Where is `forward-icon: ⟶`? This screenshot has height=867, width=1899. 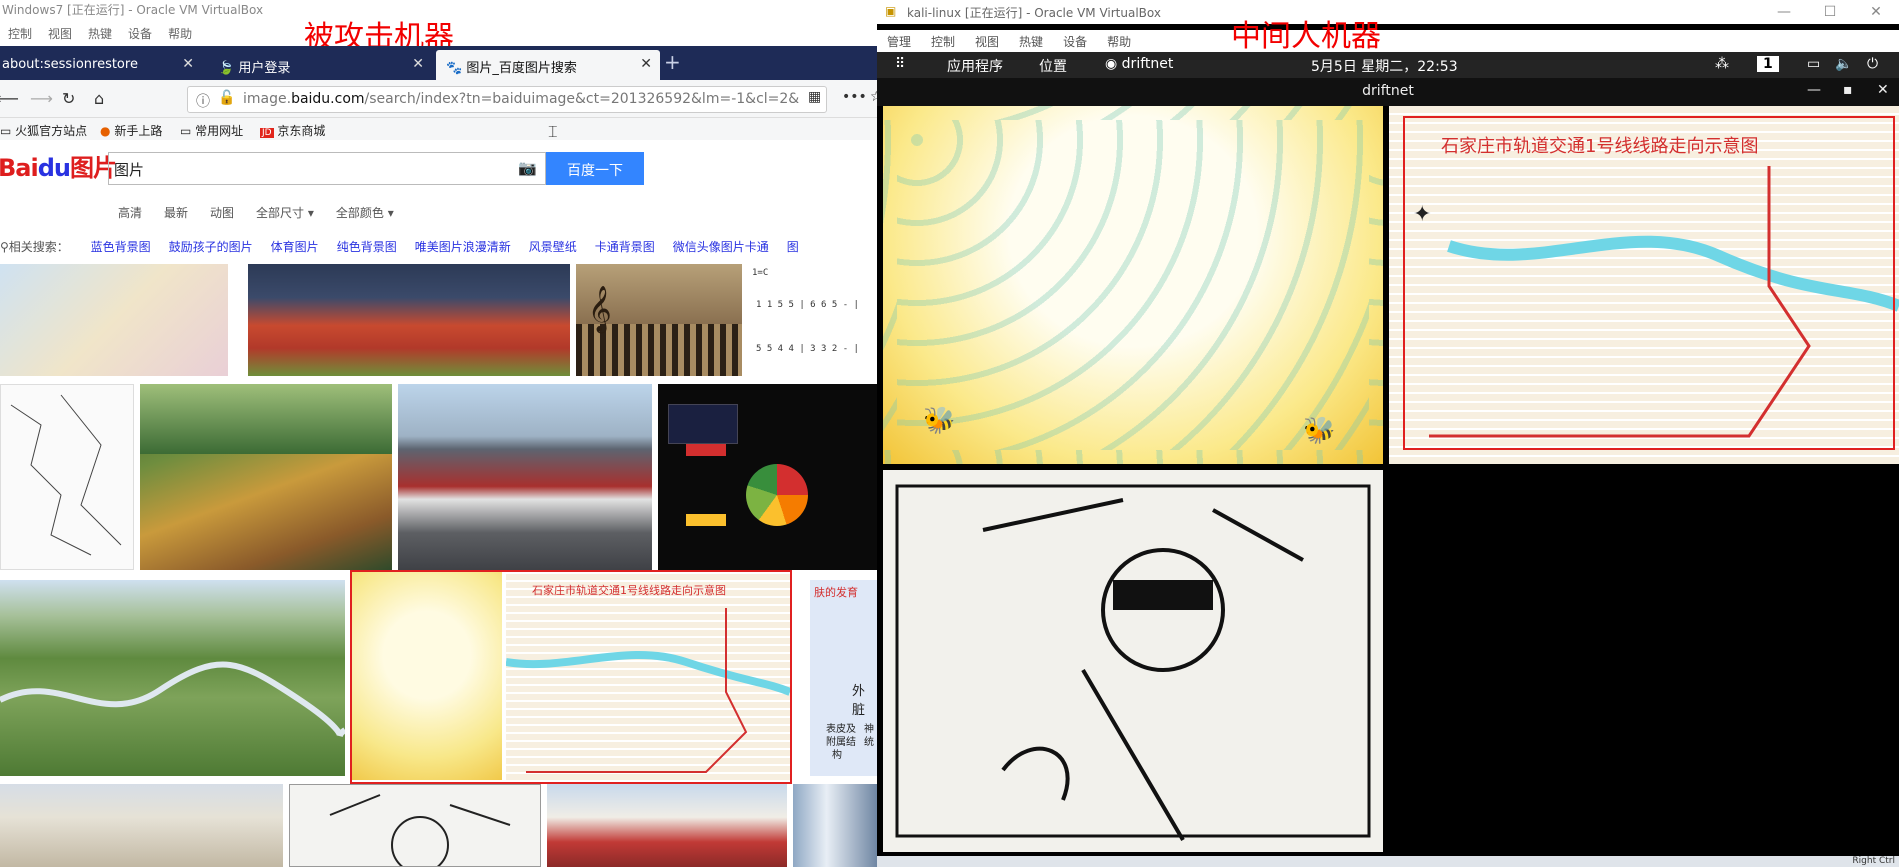
forward-icon: ⟶ is located at coordinates (41, 98).